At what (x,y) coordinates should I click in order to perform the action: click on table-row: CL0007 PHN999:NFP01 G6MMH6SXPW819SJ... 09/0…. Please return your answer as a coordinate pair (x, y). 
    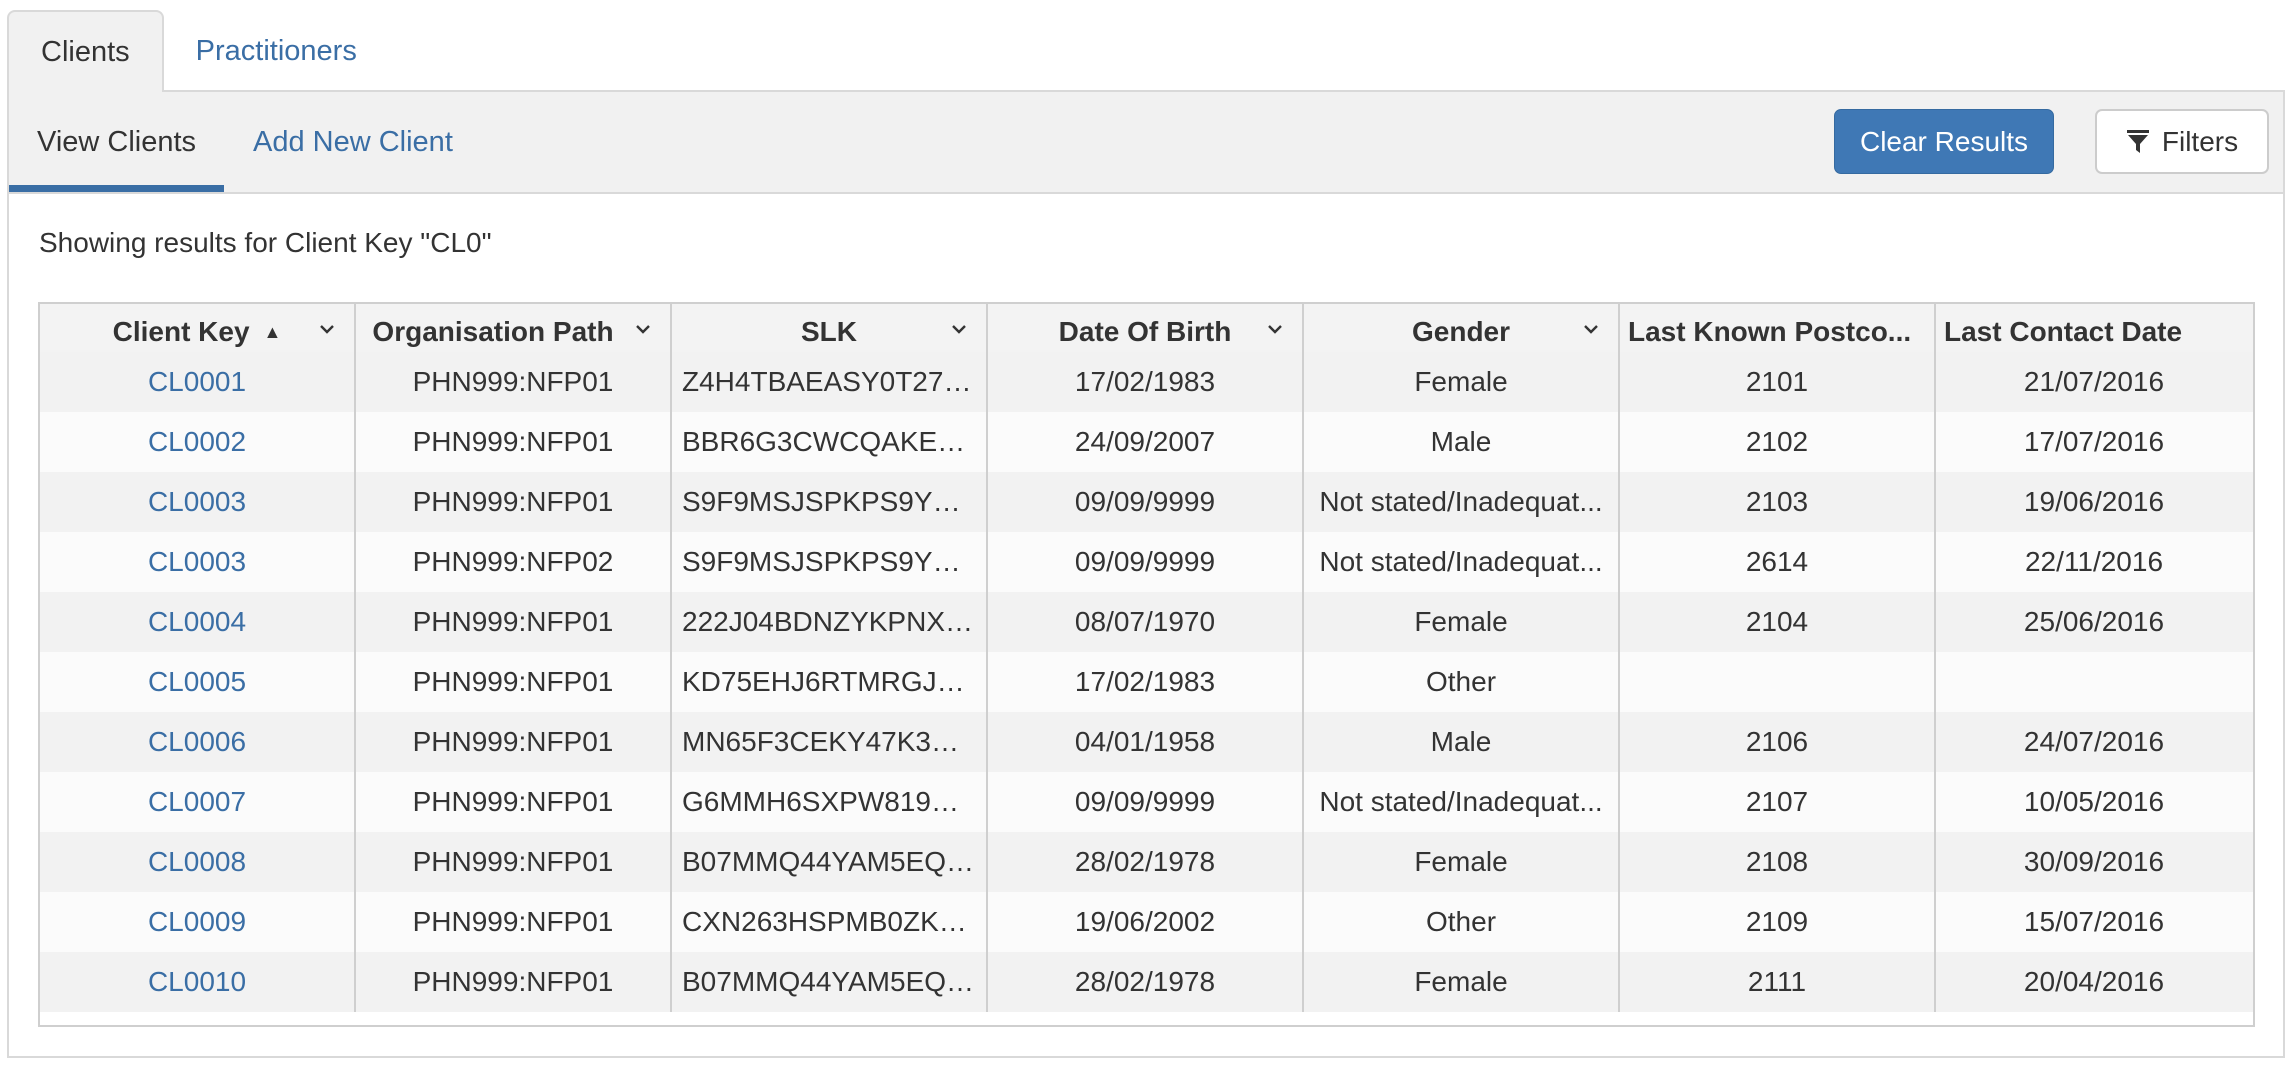
    Looking at the image, I should click on (1146, 802).